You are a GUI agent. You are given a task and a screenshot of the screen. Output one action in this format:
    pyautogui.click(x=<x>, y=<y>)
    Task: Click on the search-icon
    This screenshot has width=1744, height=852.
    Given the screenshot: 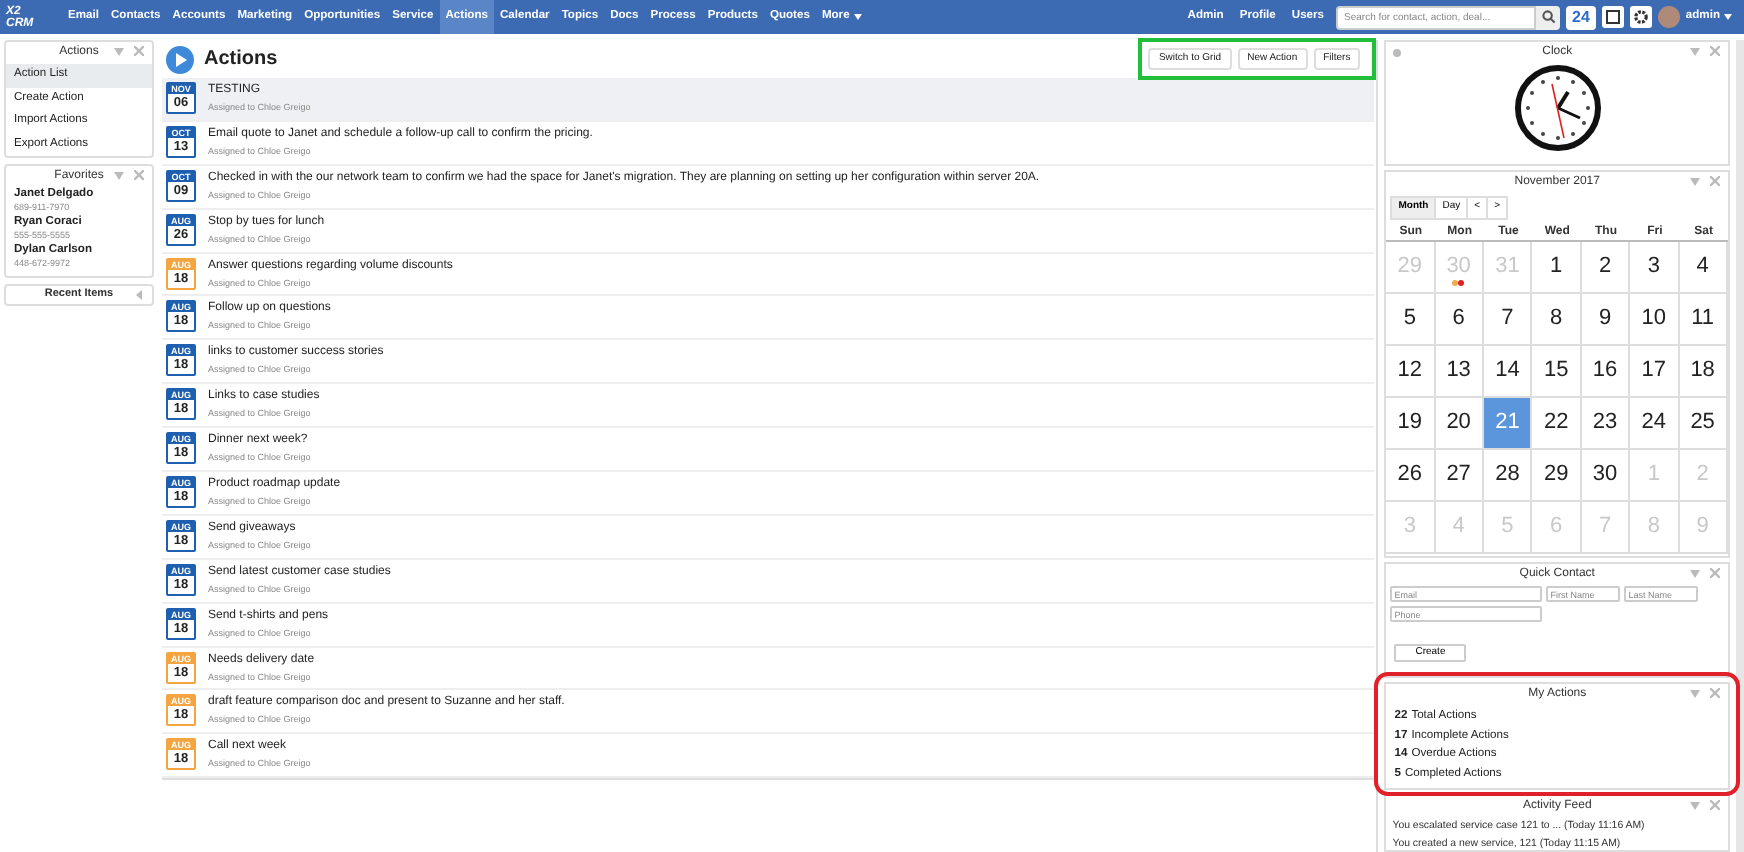 What is the action you would take?
    pyautogui.click(x=1548, y=17)
    